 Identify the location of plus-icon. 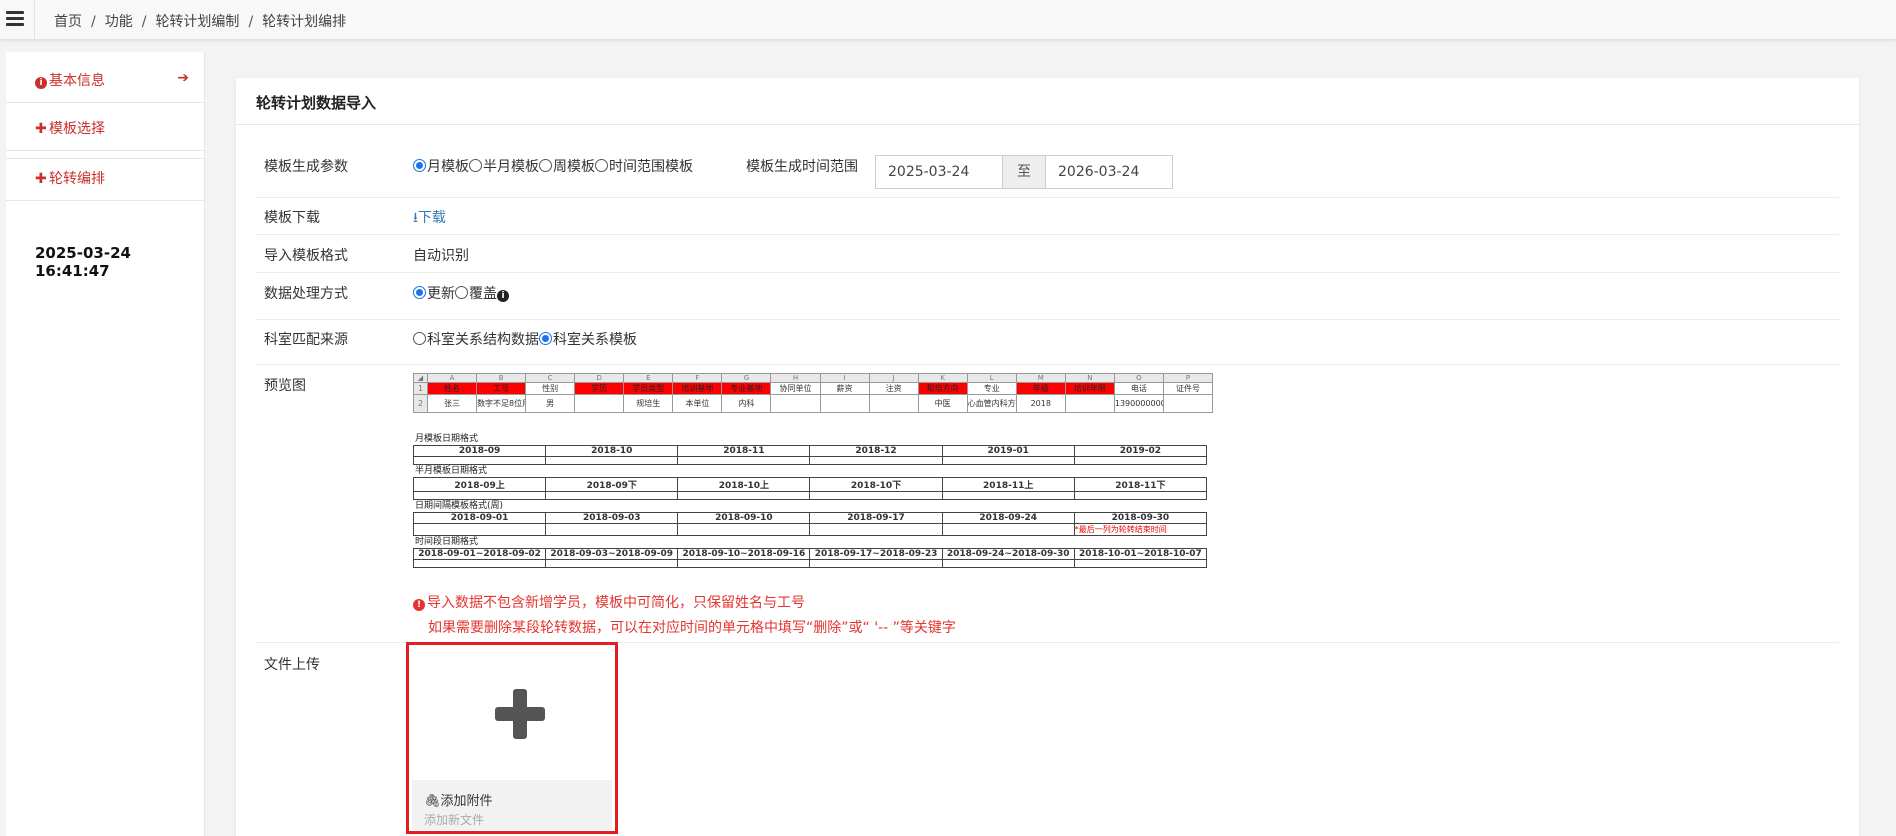
(520, 714).